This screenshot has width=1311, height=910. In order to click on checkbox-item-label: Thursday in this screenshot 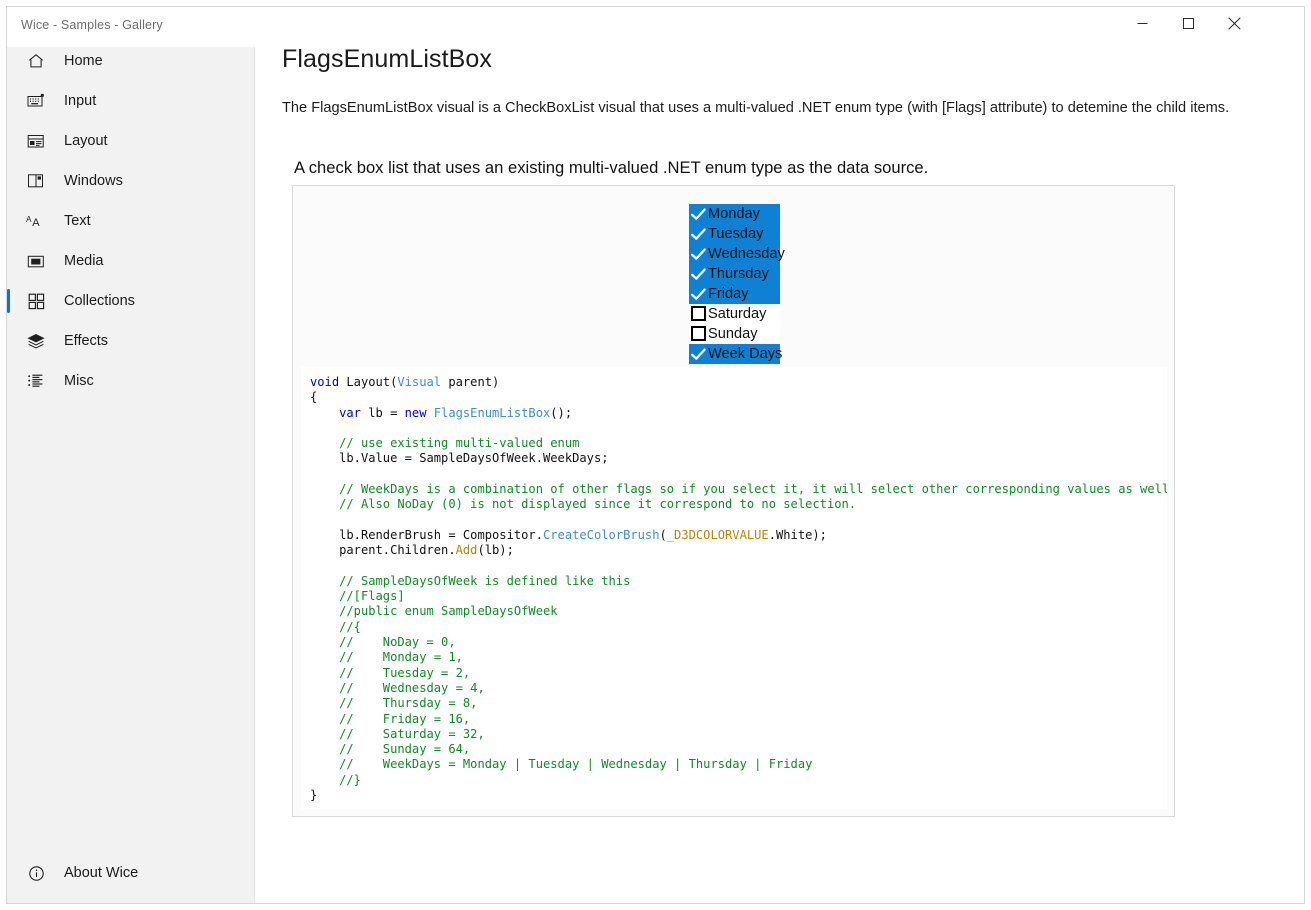, I will do `click(738, 274)`.